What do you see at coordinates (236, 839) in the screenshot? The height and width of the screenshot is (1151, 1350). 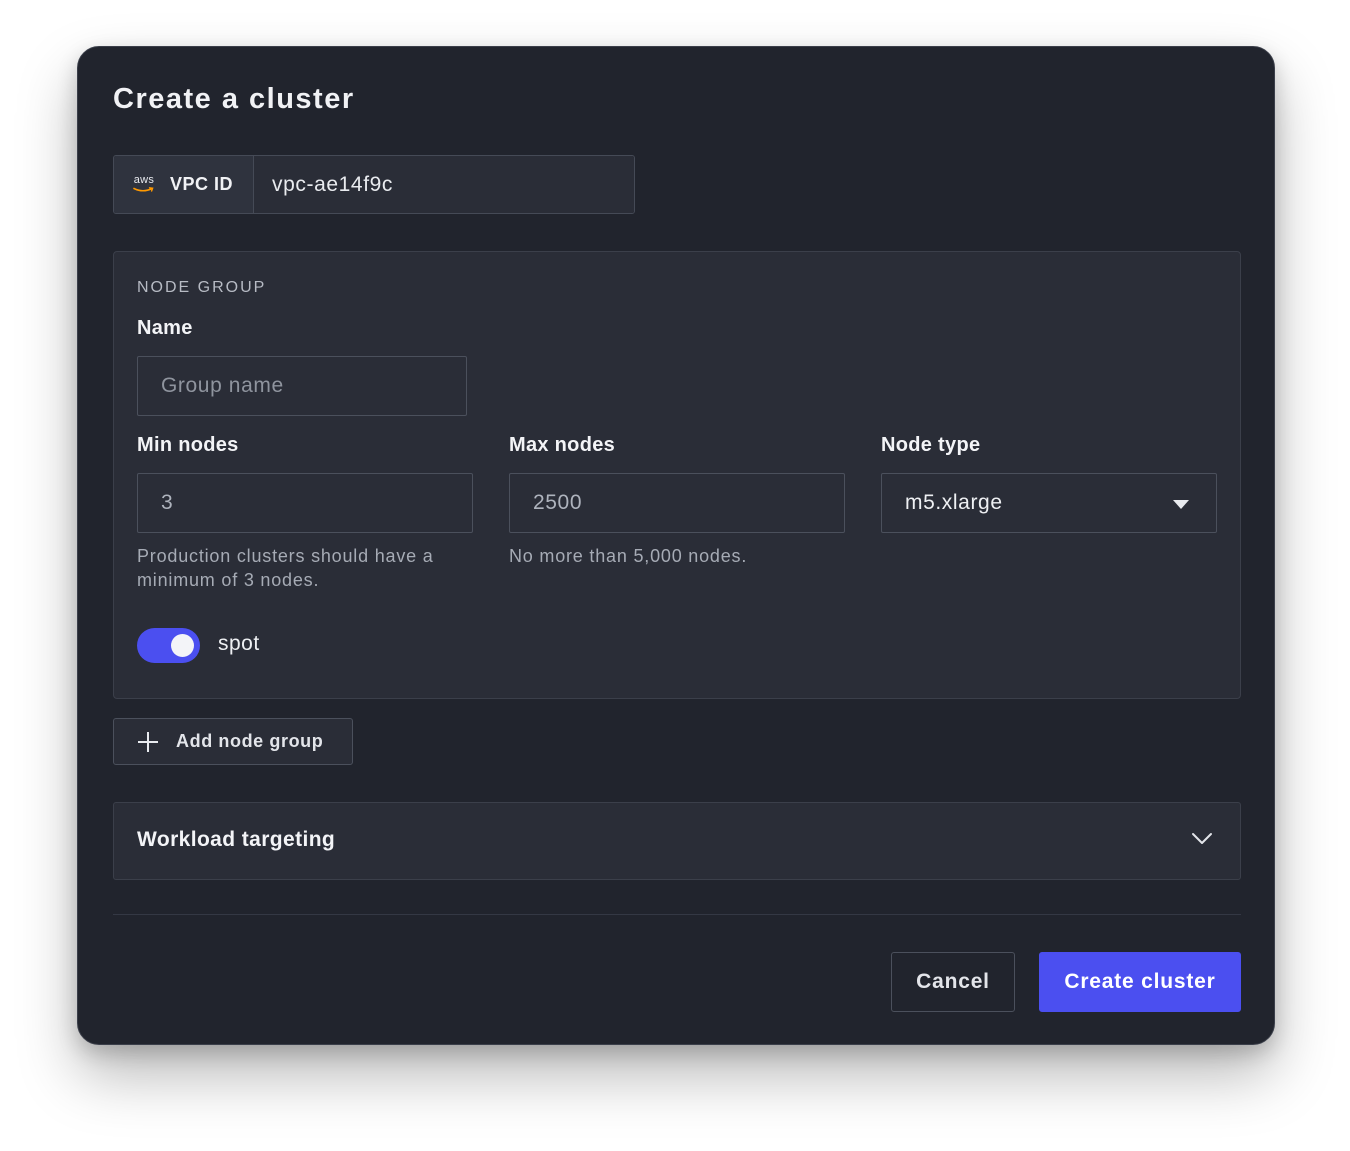 I see `workload-targeting-label: Workload targeting` at bounding box center [236, 839].